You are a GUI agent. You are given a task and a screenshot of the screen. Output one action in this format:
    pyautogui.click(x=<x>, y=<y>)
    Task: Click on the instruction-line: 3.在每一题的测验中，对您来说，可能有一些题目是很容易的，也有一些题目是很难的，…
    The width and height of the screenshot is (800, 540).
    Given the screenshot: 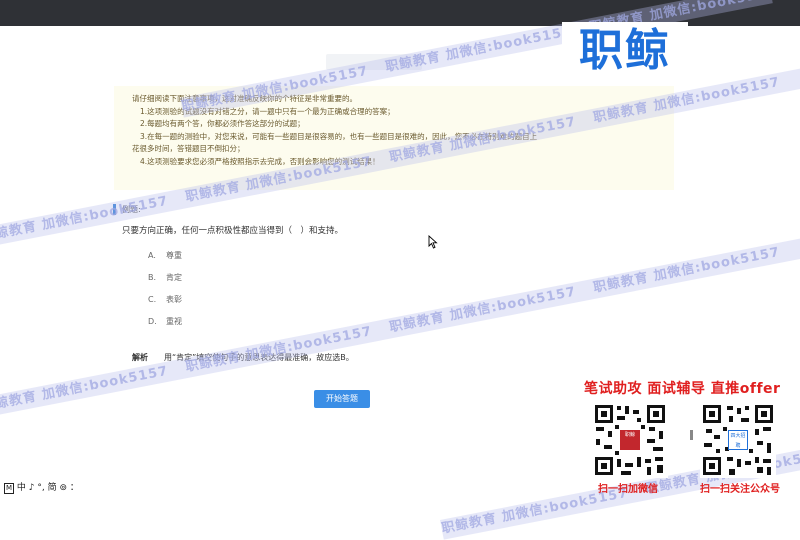 What is the action you would take?
    pyautogui.click(x=339, y=136)
    